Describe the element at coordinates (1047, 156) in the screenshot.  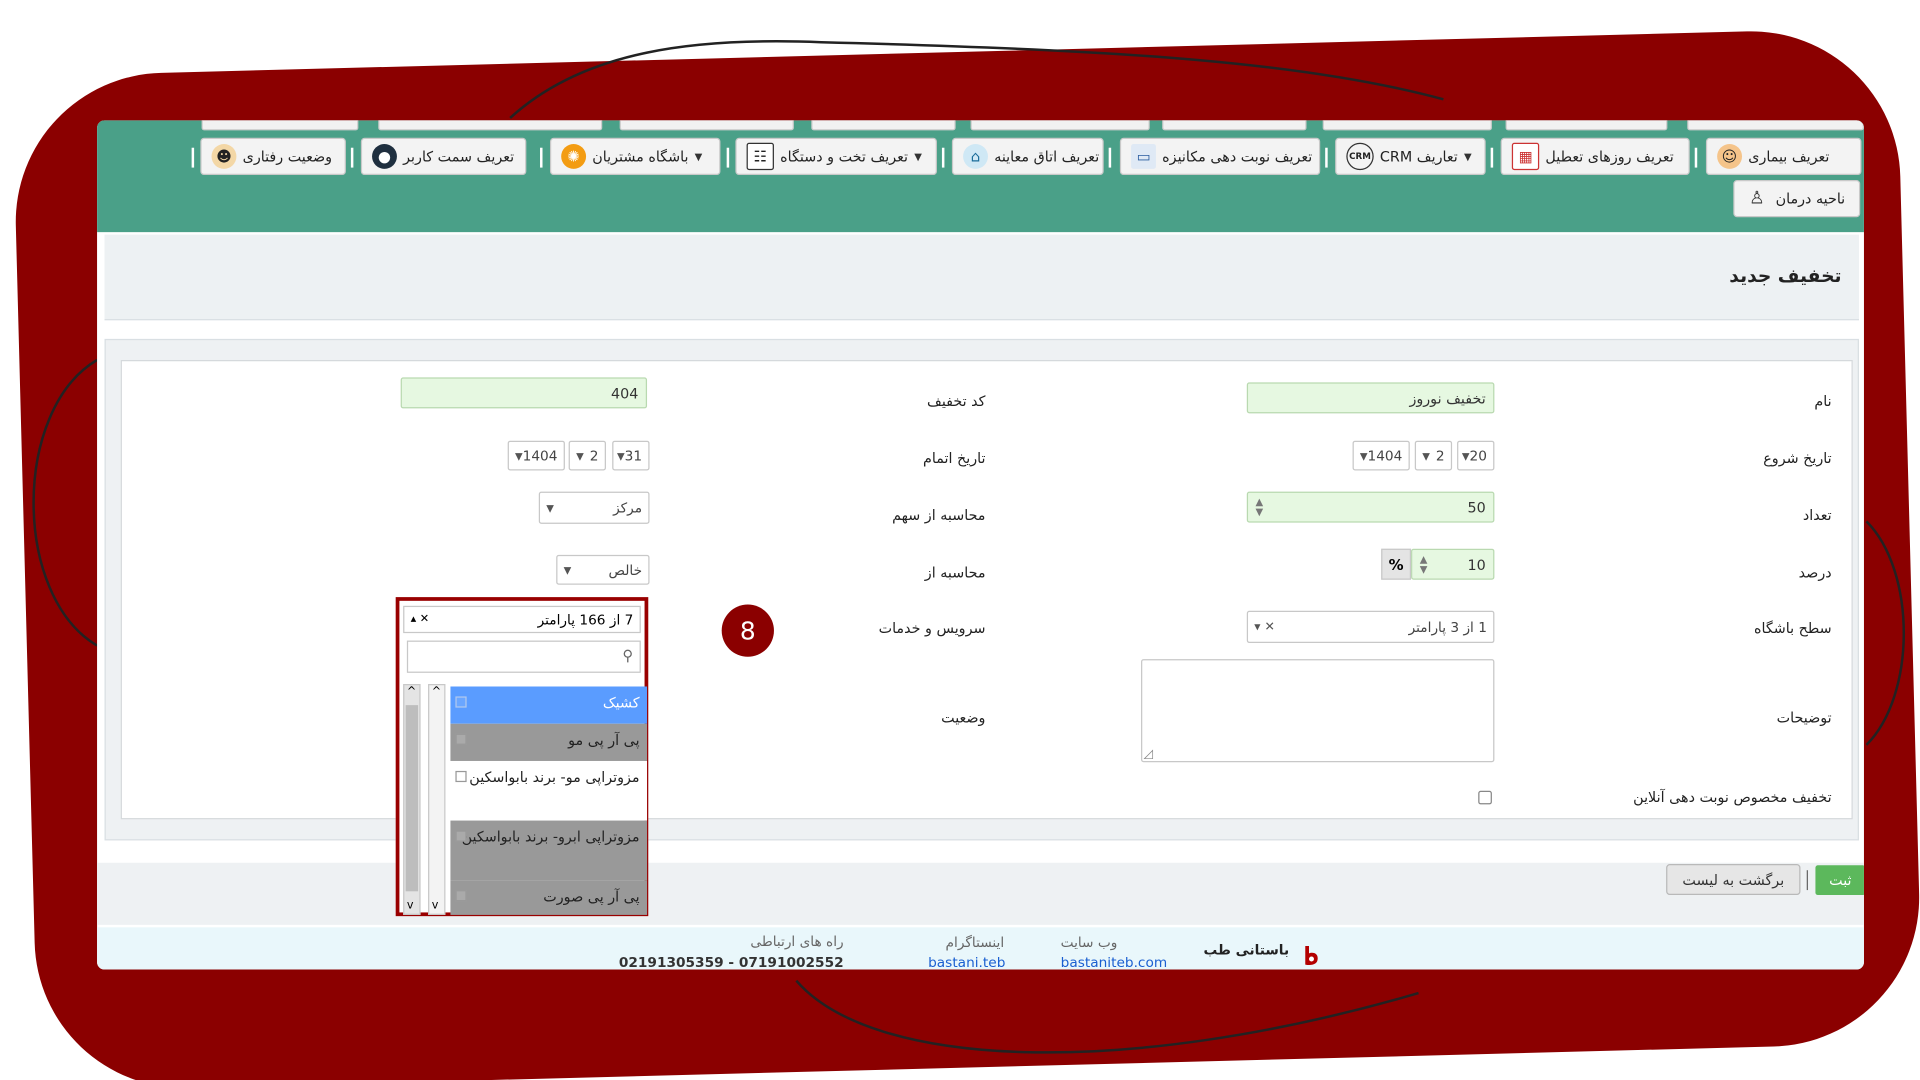
I see `nav-label: تعریف اتاق معاینه` at that location.